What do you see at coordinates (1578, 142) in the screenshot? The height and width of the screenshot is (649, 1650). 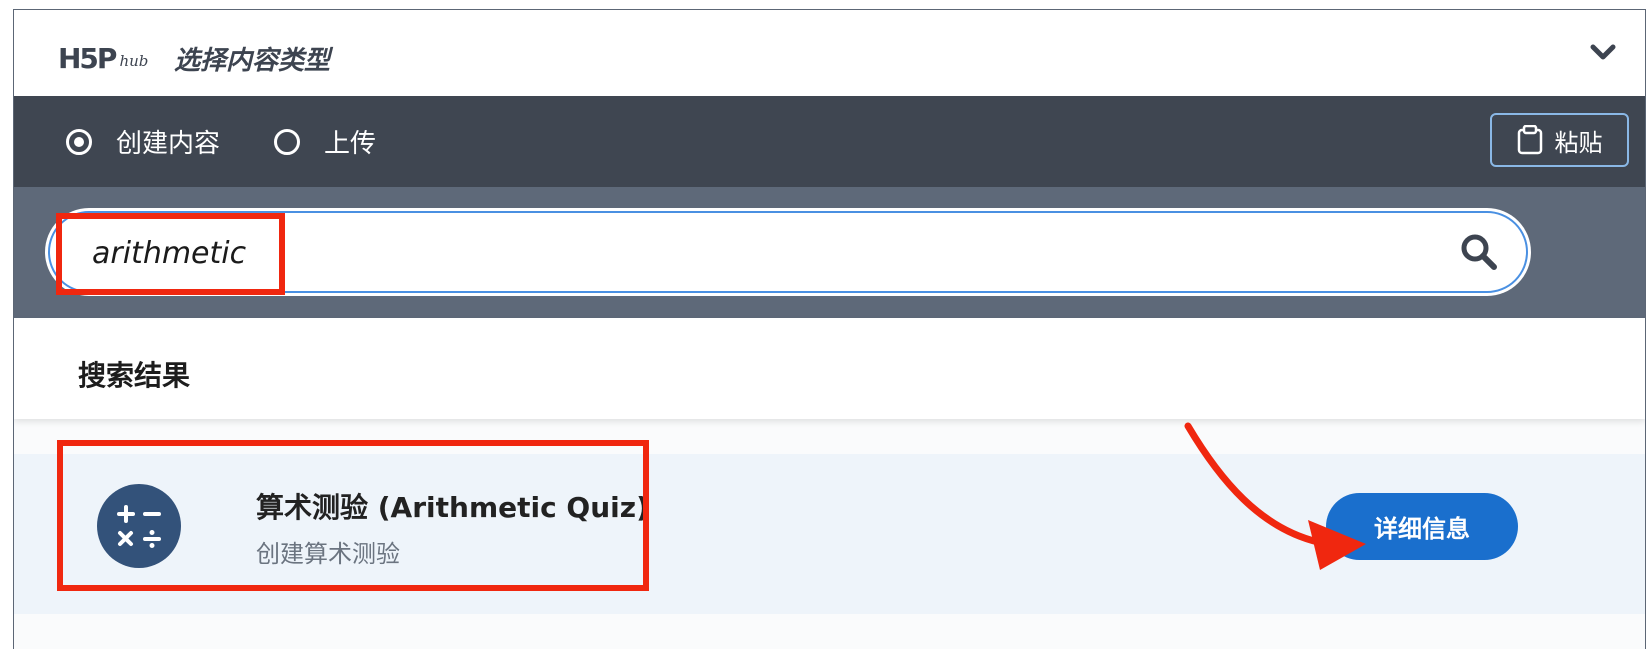 I see `paste-button-label: 粘贴` at bounding box center [1578, 142].